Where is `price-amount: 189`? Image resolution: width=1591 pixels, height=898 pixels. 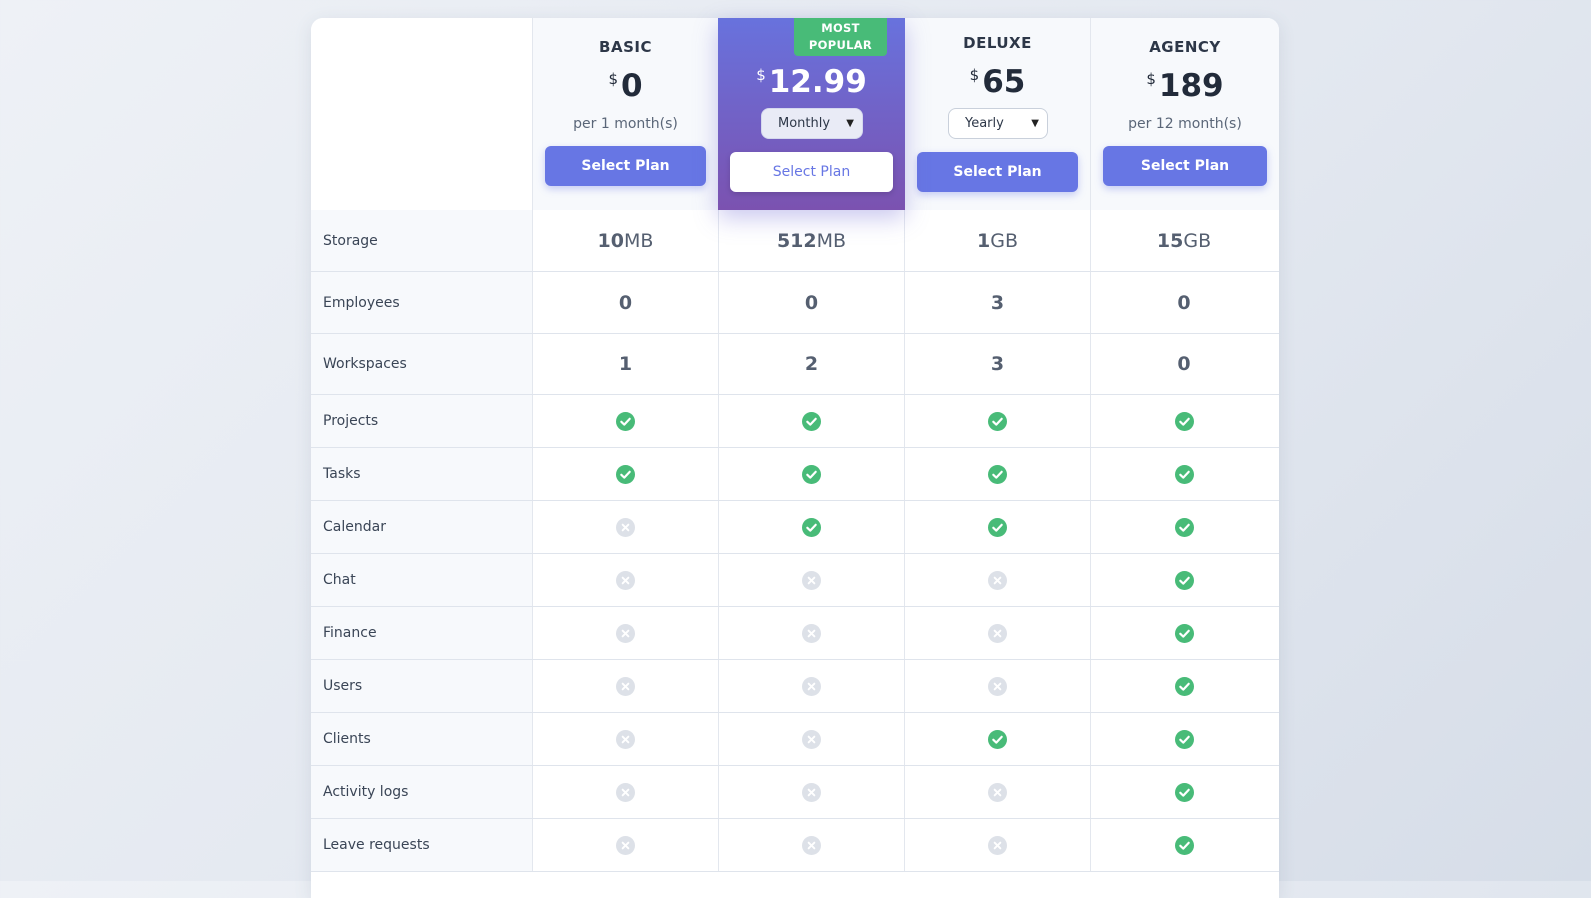 price-amount: 189 is located at coordinates (1191, 86).